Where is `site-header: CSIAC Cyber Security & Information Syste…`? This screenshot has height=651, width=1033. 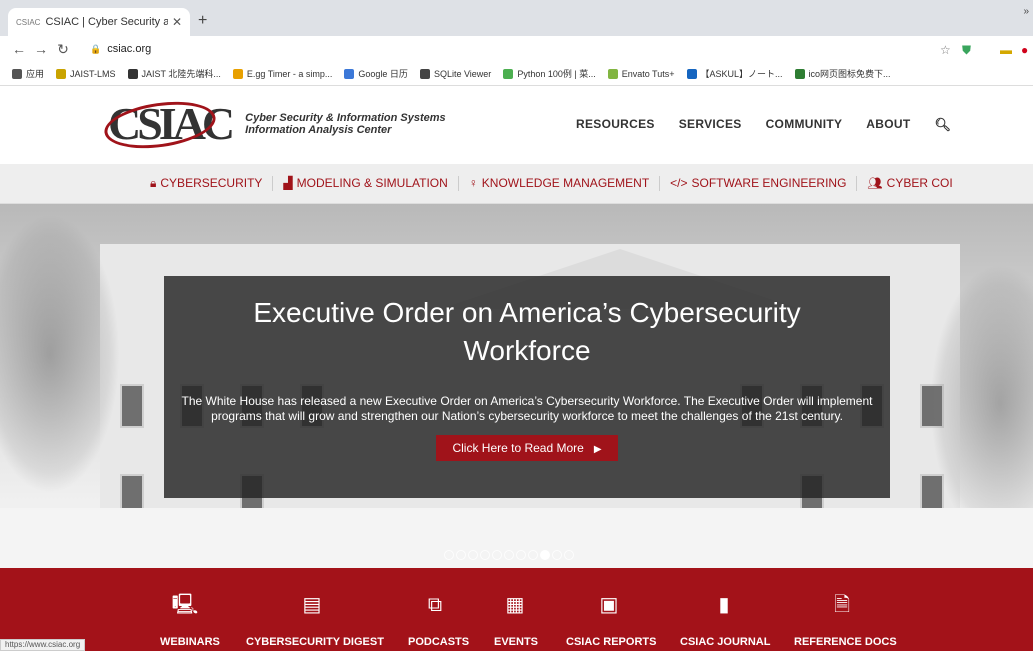
site-header: CSIAC Cyber Security & Information Syste… is located at coordinates (516, 125).